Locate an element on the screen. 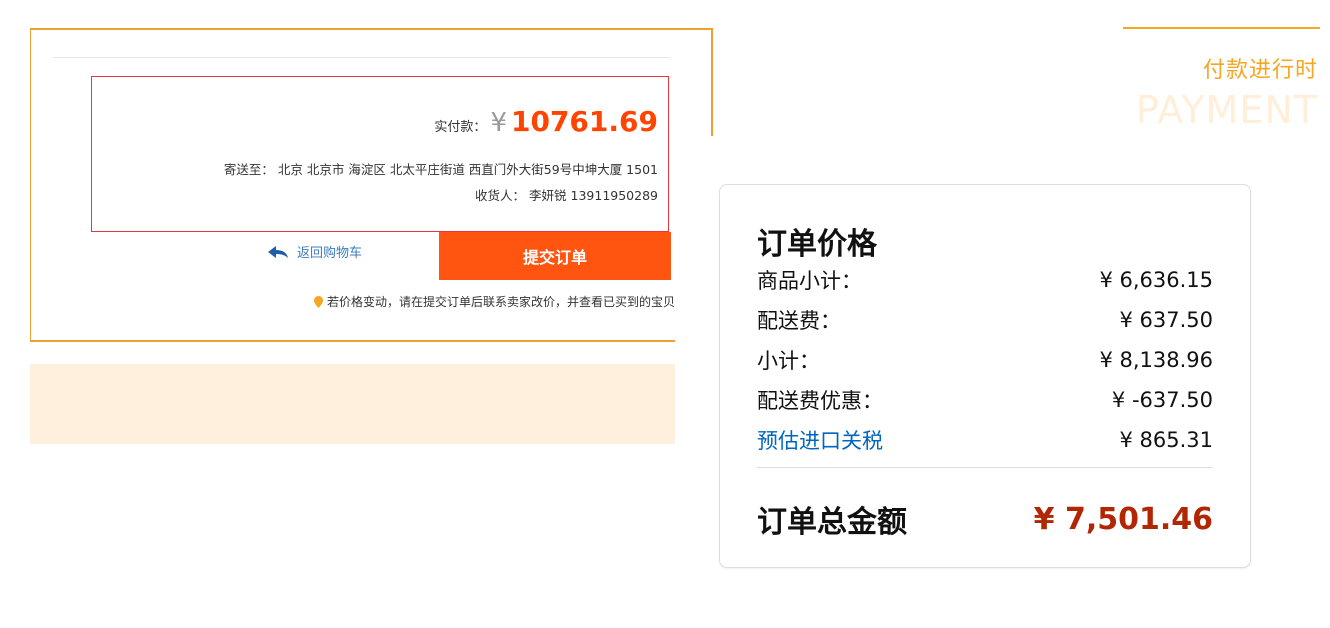 This screenshot has width=1330, height=628. summary-row-label: 小计： is located at coordinates (788, 361).